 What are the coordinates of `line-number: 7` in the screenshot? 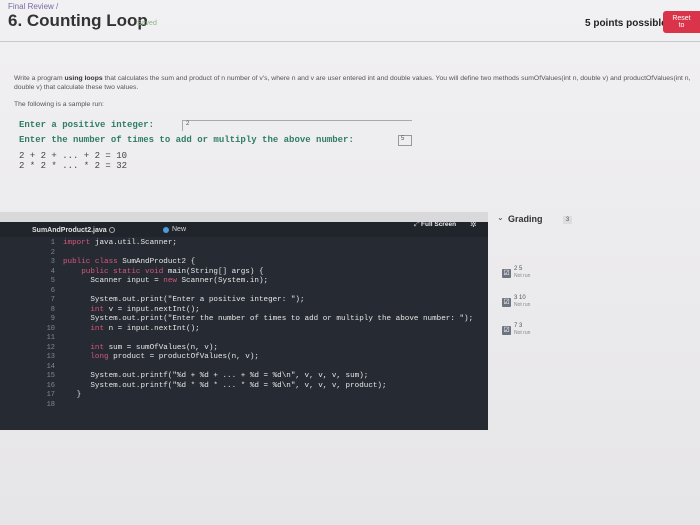 It's located at (52, 300).